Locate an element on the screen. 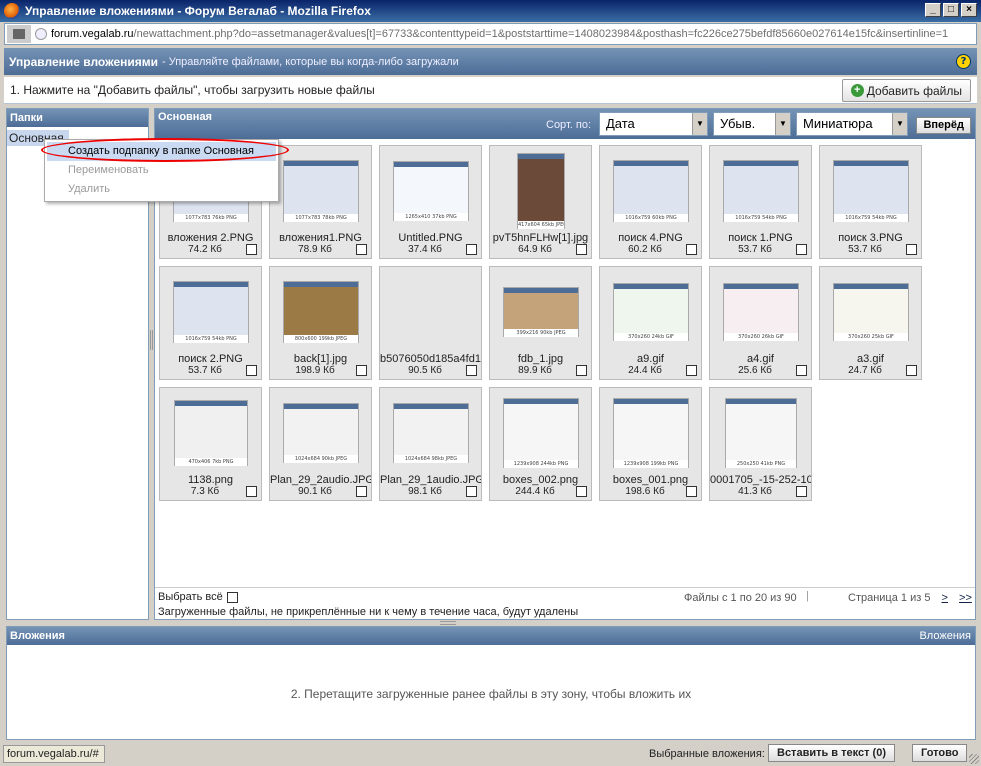  sort-order-select: Убыв. ▼ is located at coordinates (752, 124).